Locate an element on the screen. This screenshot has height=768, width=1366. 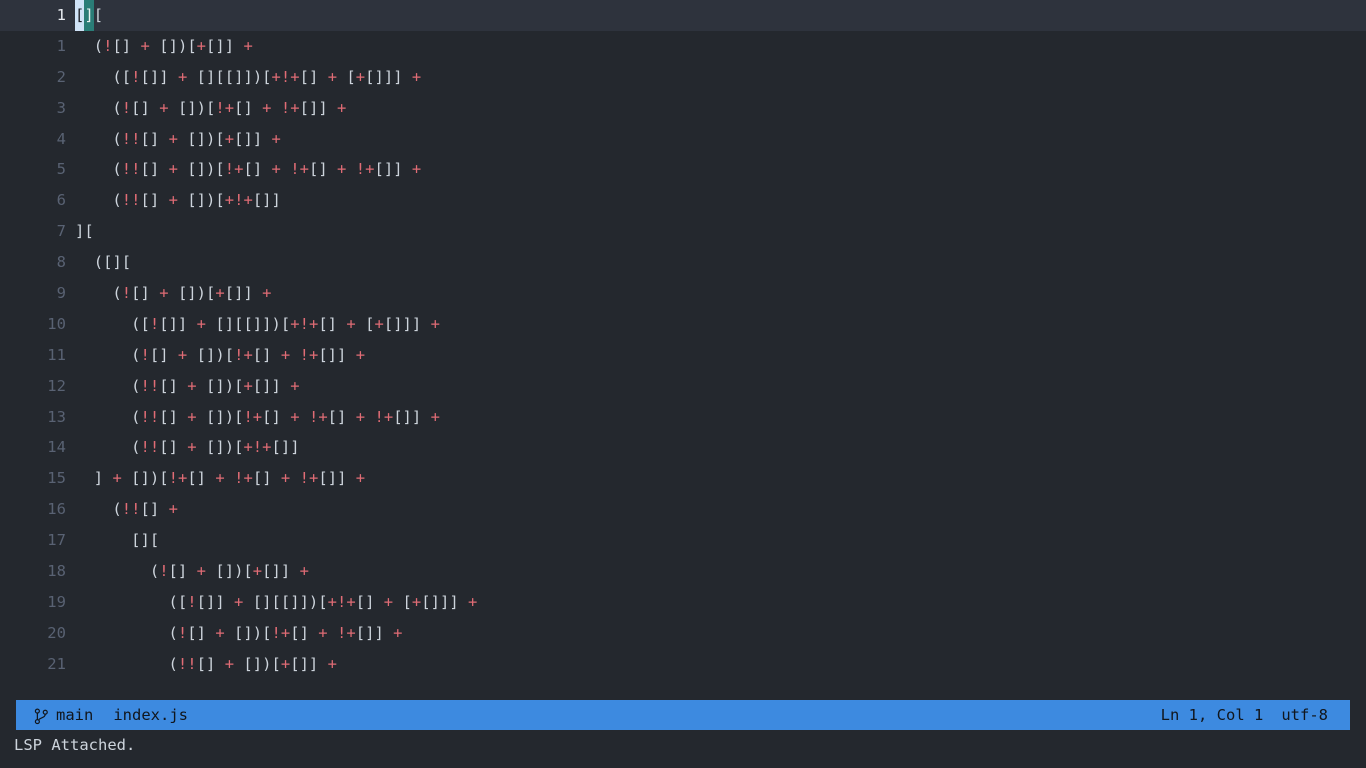
code-line: 10 ([![]] + [][[]])[+!+[] + [+[]]] + is located at coordinates (683, 324).